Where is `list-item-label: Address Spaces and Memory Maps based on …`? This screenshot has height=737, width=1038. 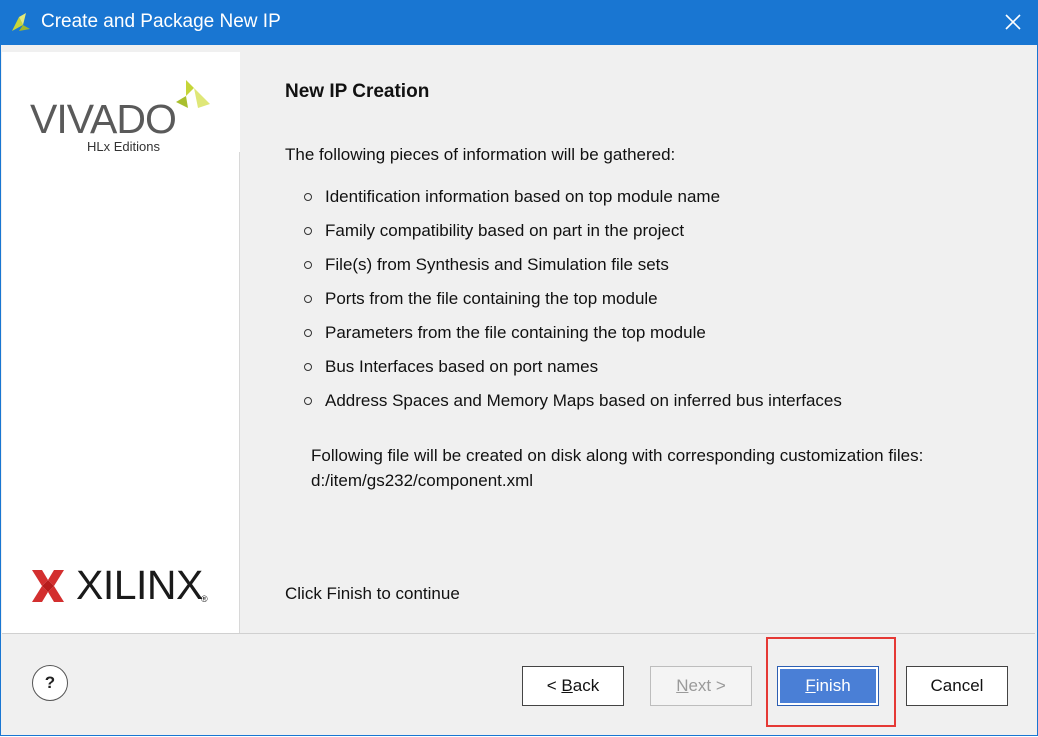 list-item-label: Address Spaces and Memory Maps based on … is located at coordinates (583, 400).